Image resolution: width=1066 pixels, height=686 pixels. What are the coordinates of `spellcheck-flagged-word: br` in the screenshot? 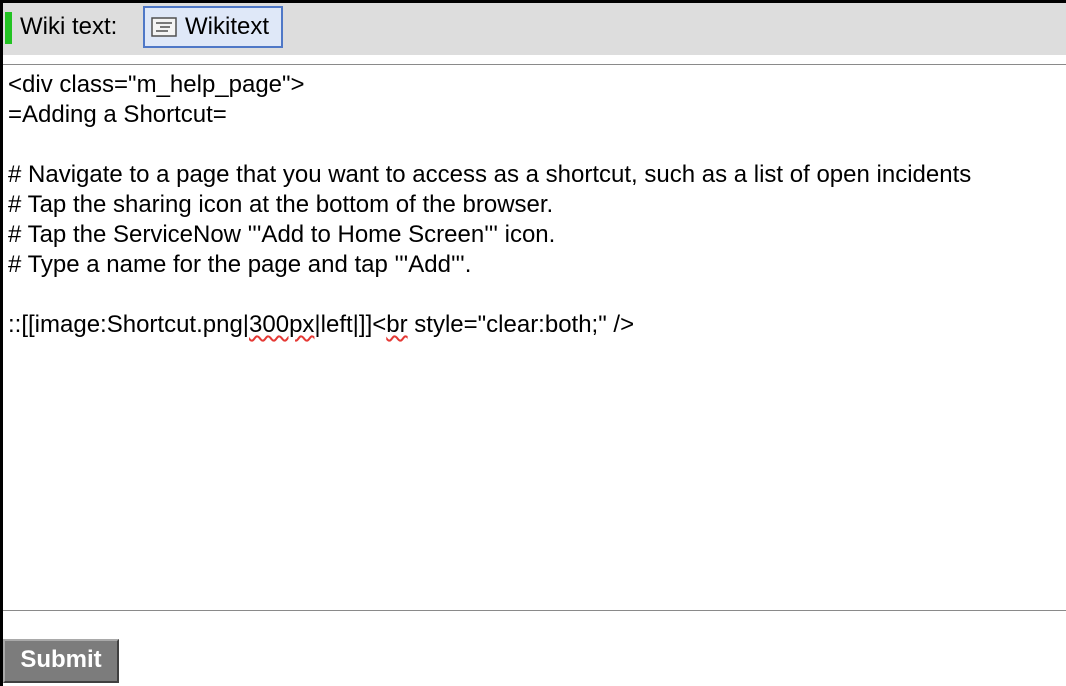 It's located at (397, 324).